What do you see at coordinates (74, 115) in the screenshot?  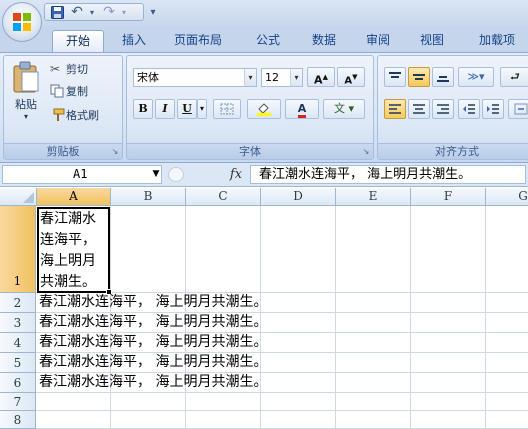 I see `format-painter-button: 格式刷` at bounding box center [74, 115].